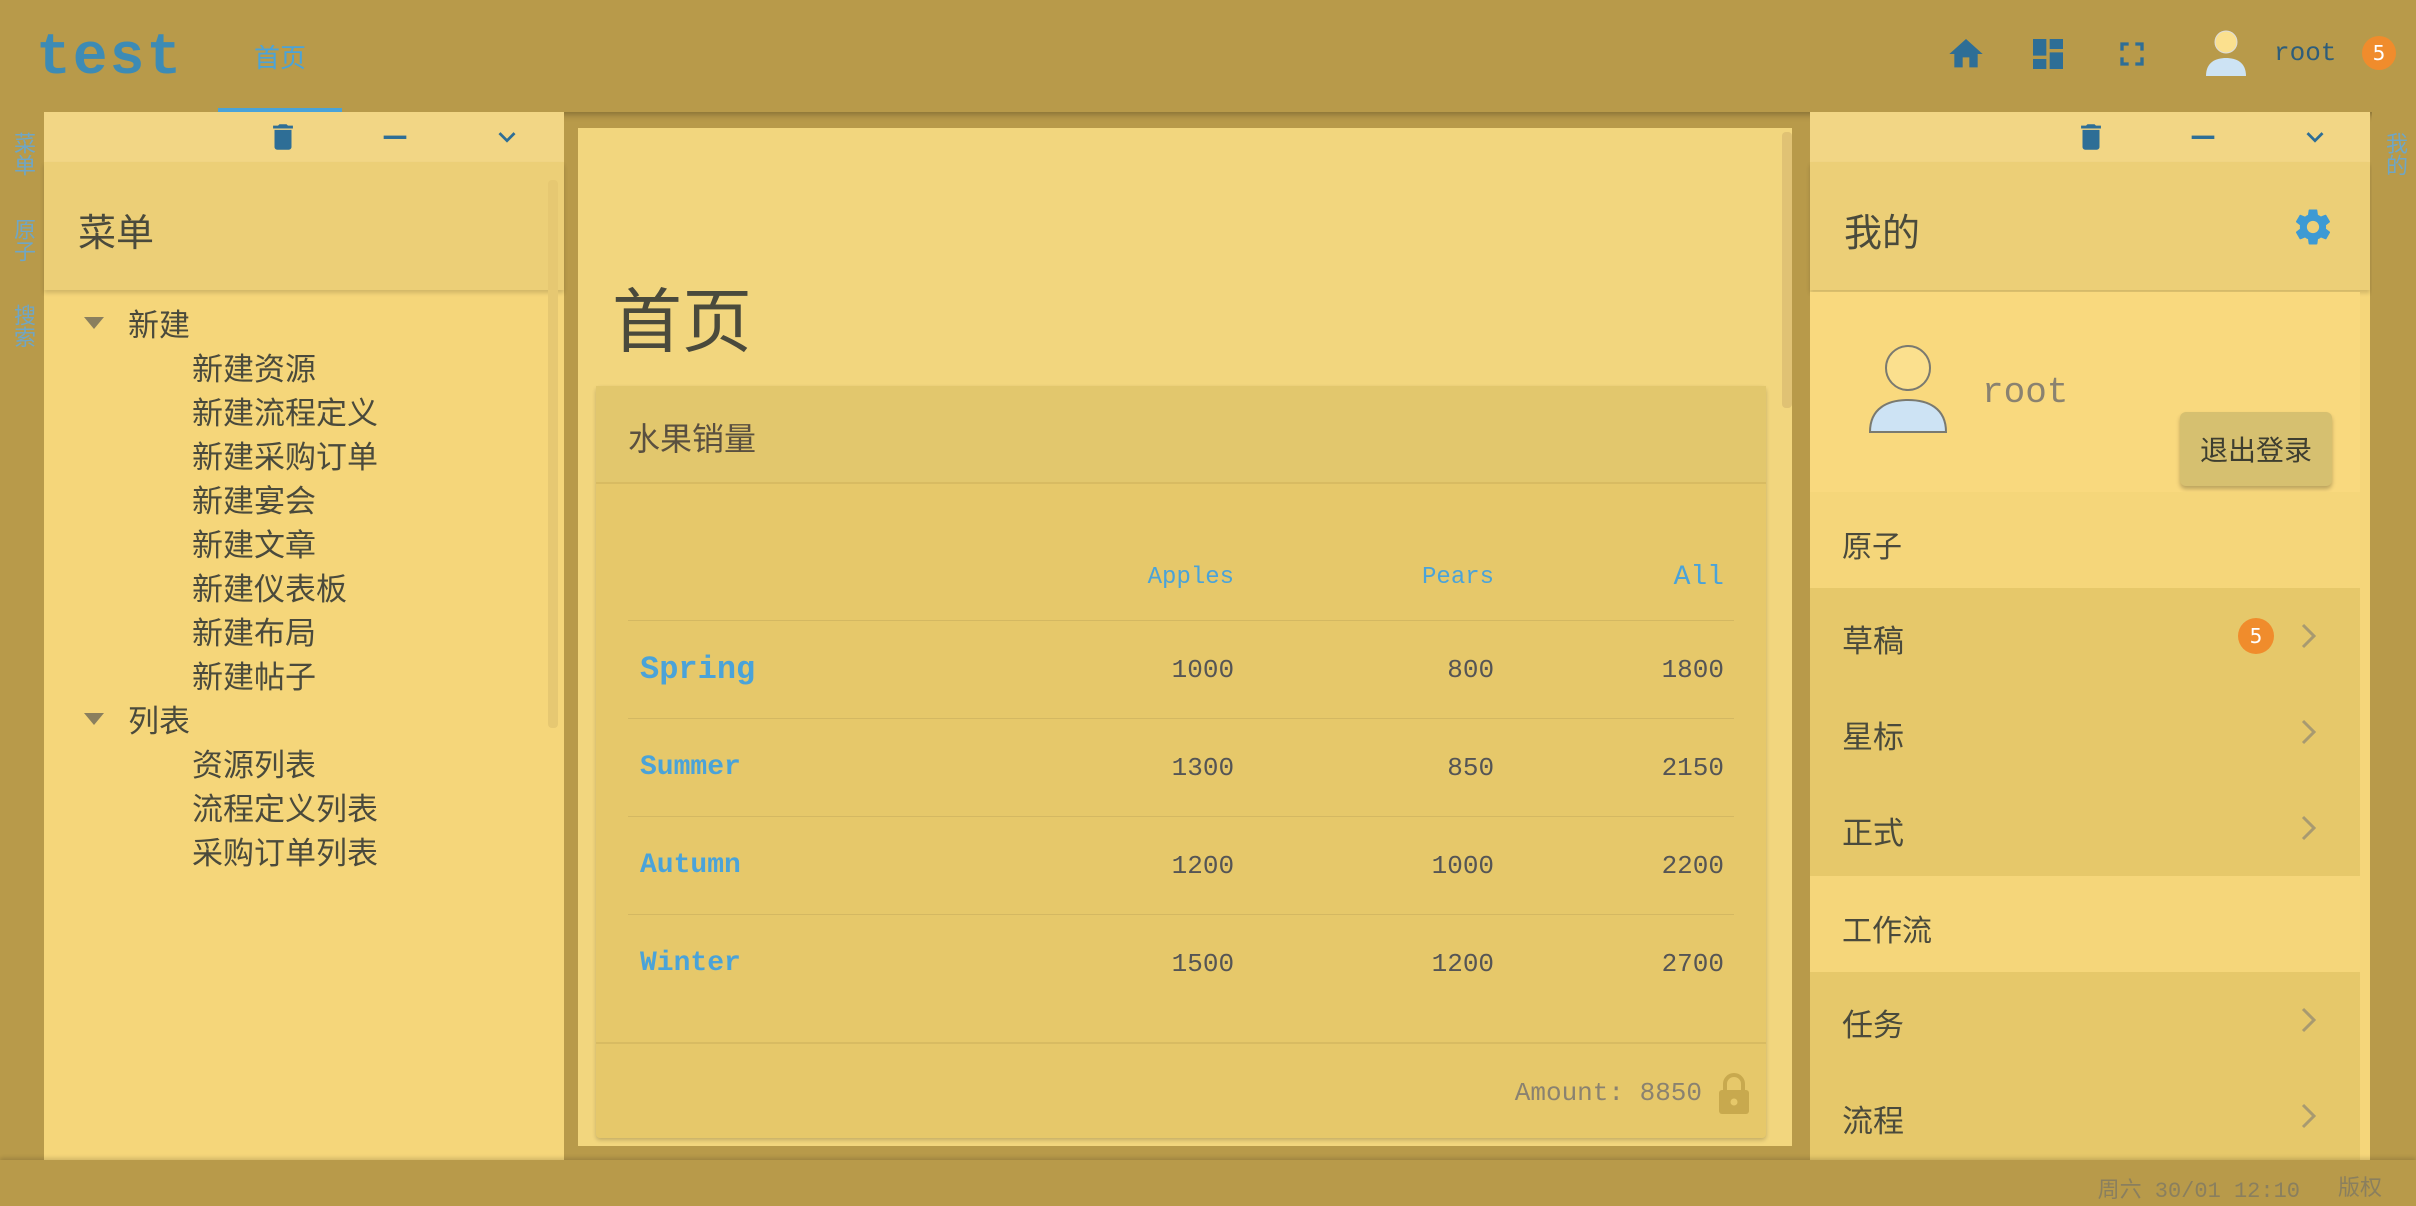 This screenshot has height=1206, width=2416. I want to click on list-item-label: 草稿, so click(1873, 642).